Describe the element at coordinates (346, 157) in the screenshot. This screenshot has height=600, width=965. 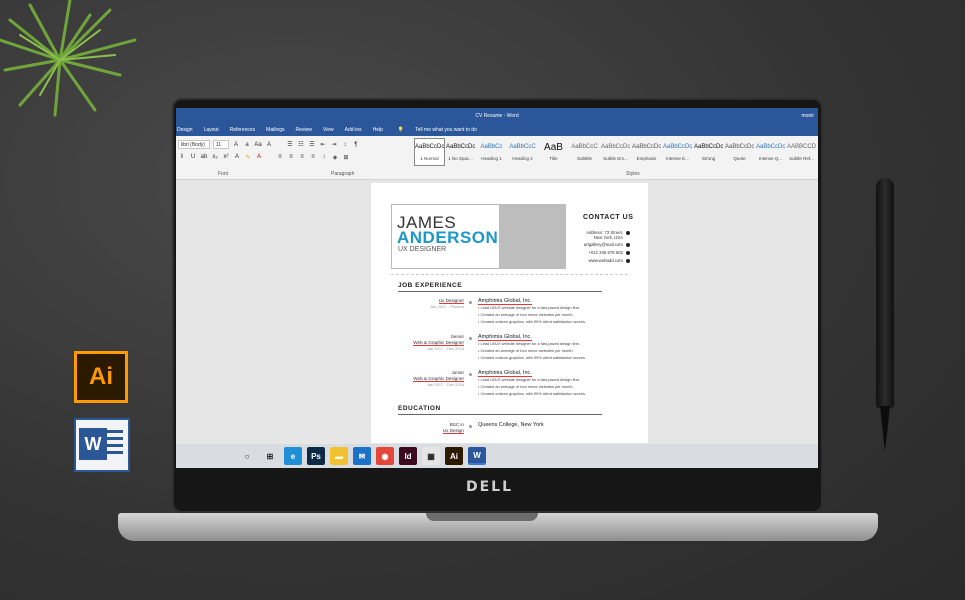
I see `borders-icon: ⊞` at that location.